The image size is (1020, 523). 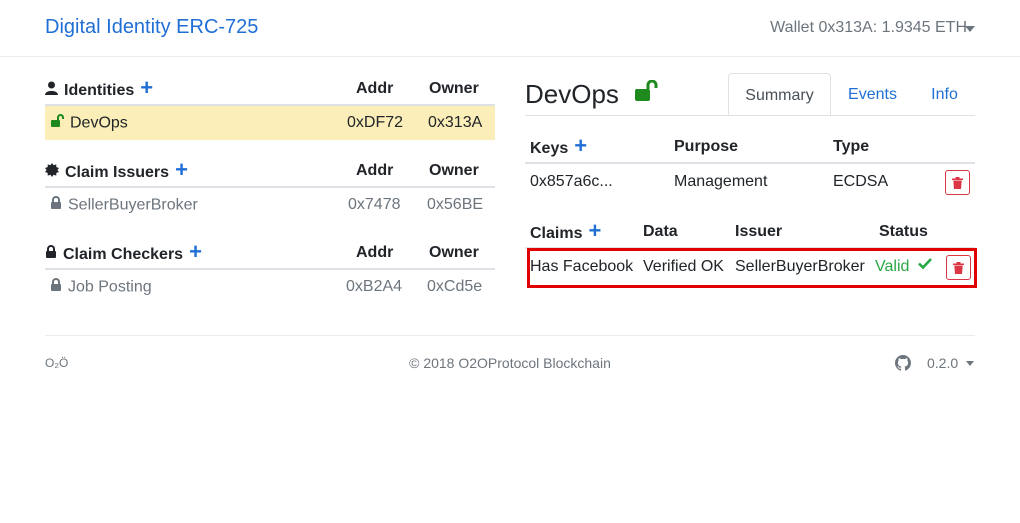 What do you see at coordinates (374, 286) in the screenshot?
I see `claim-checker-row-addr: 0xB2A4` at bounding box center [374, 286].